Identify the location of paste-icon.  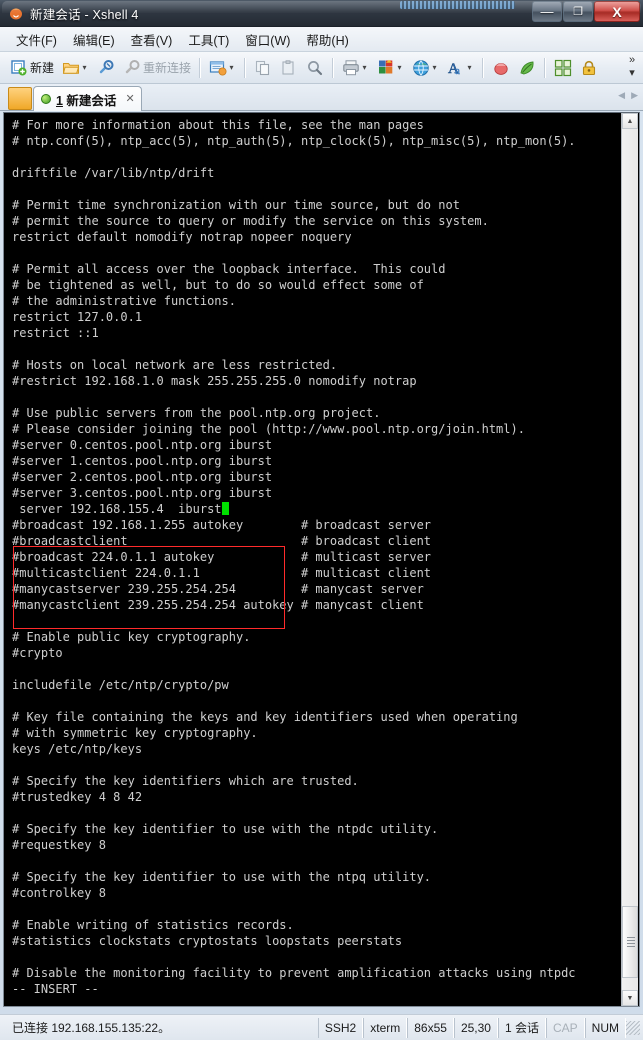
(288, 67).